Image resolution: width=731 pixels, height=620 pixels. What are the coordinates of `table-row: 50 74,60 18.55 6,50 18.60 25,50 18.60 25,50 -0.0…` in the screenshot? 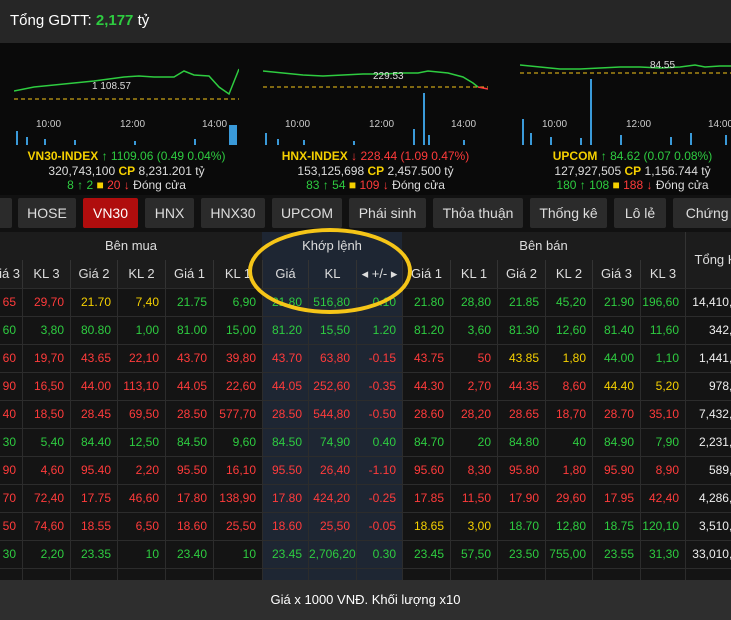 It's located at (365, 526).